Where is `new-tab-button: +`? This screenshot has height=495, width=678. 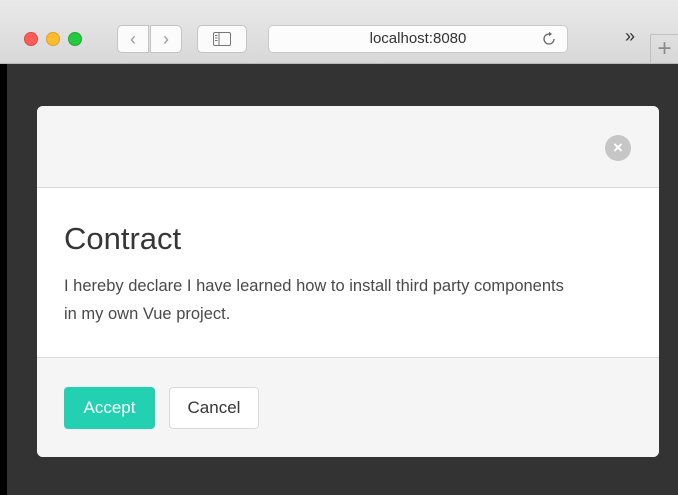 new-tab-button: + is located at coordinates (664, 49).